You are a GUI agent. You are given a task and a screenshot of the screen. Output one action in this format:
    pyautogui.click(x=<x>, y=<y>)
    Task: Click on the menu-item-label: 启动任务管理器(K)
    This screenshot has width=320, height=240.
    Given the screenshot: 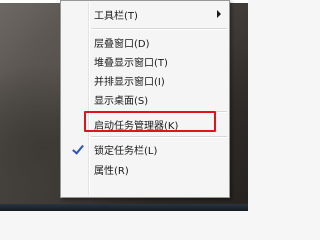 What is the action you would take?
    pyautogui.click(x=136, y=126)
    